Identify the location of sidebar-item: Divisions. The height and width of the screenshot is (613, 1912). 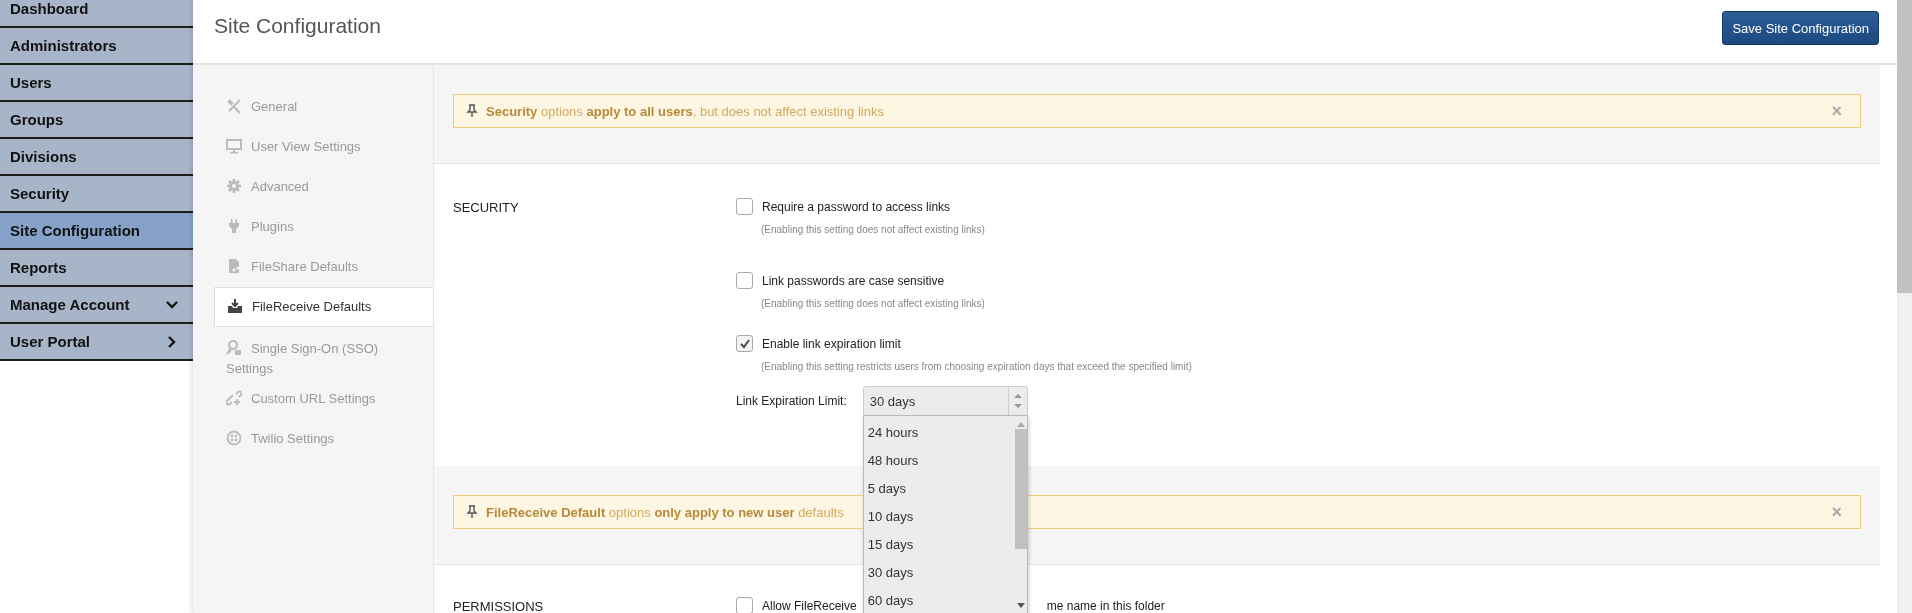
(96, 157).